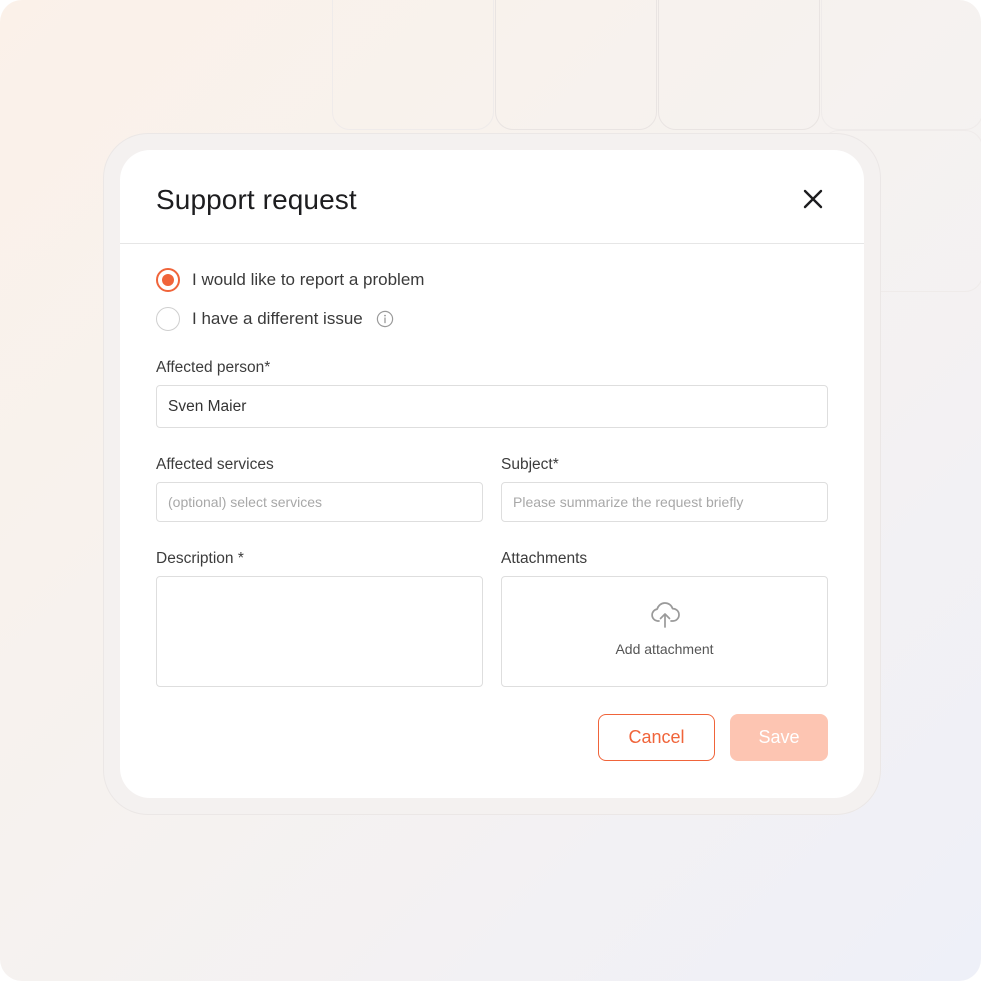 Image resolution: width=982 pixels, height=982 pixels. Describe the element at coordinates (656, 737) in the screenshot. I see `cancel-button: Cancel` at that location.